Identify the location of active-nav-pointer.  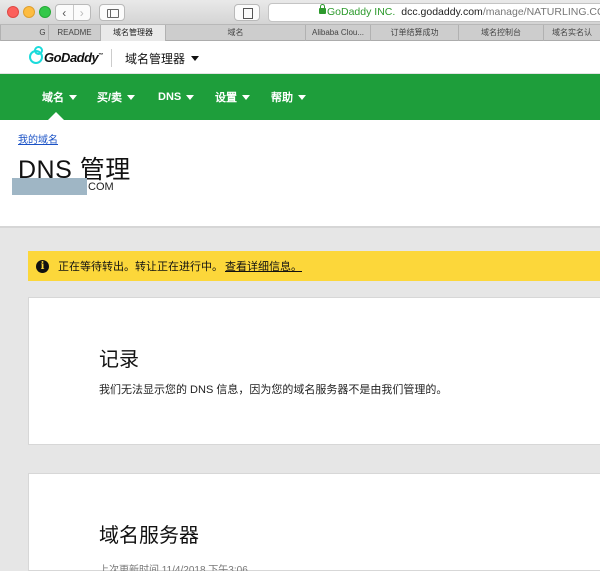
(56, 116).